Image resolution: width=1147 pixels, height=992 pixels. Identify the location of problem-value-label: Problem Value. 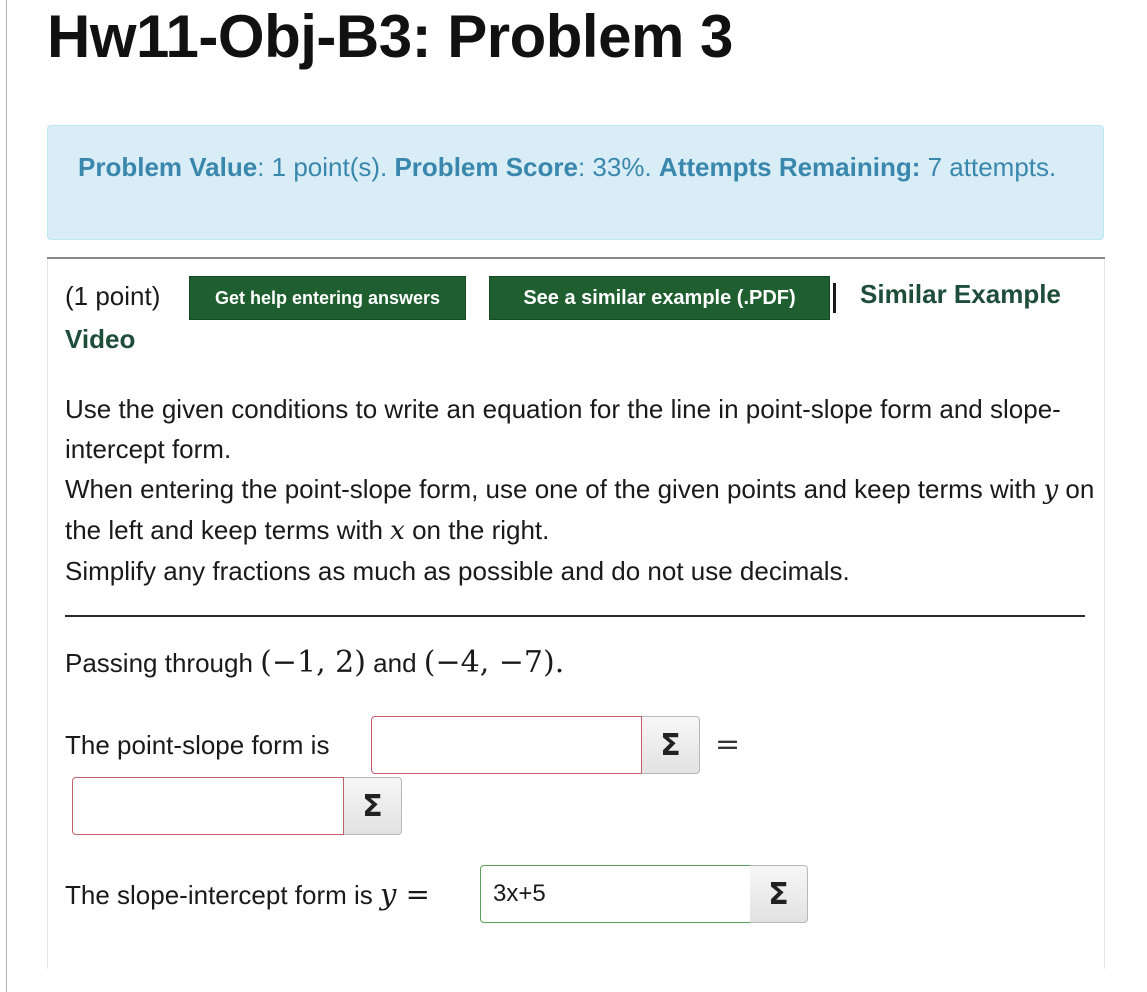
(168, 167).